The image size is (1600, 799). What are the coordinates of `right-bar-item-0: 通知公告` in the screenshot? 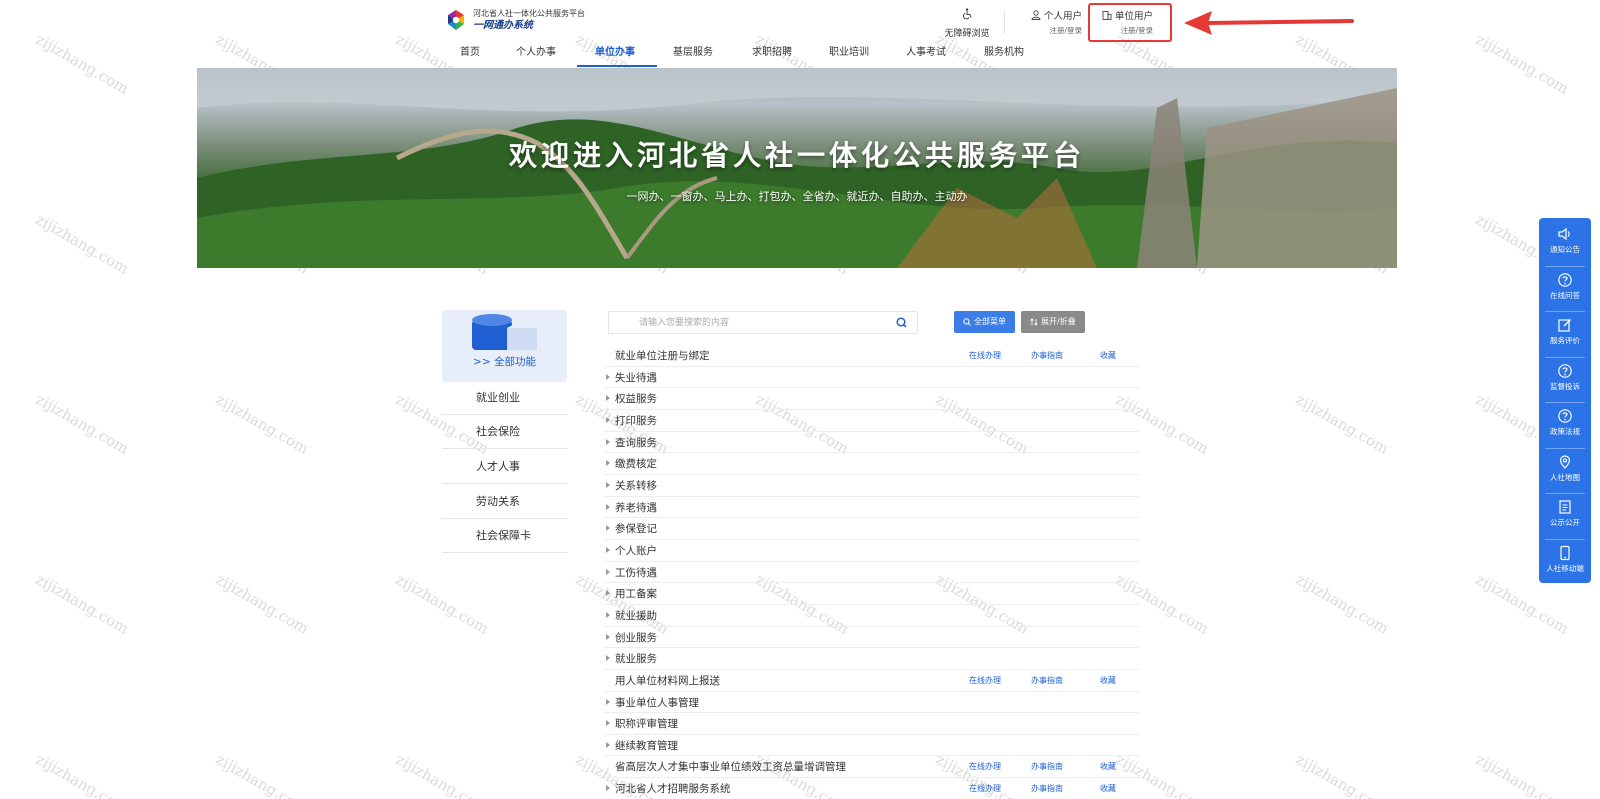 It's located at (1565, 242).